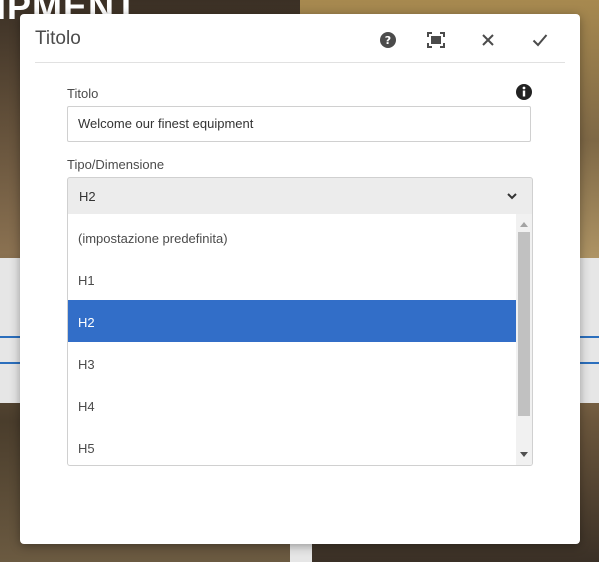 This screenshot has width=599, height=562. I want to click on header-divider, so click(300, 62).